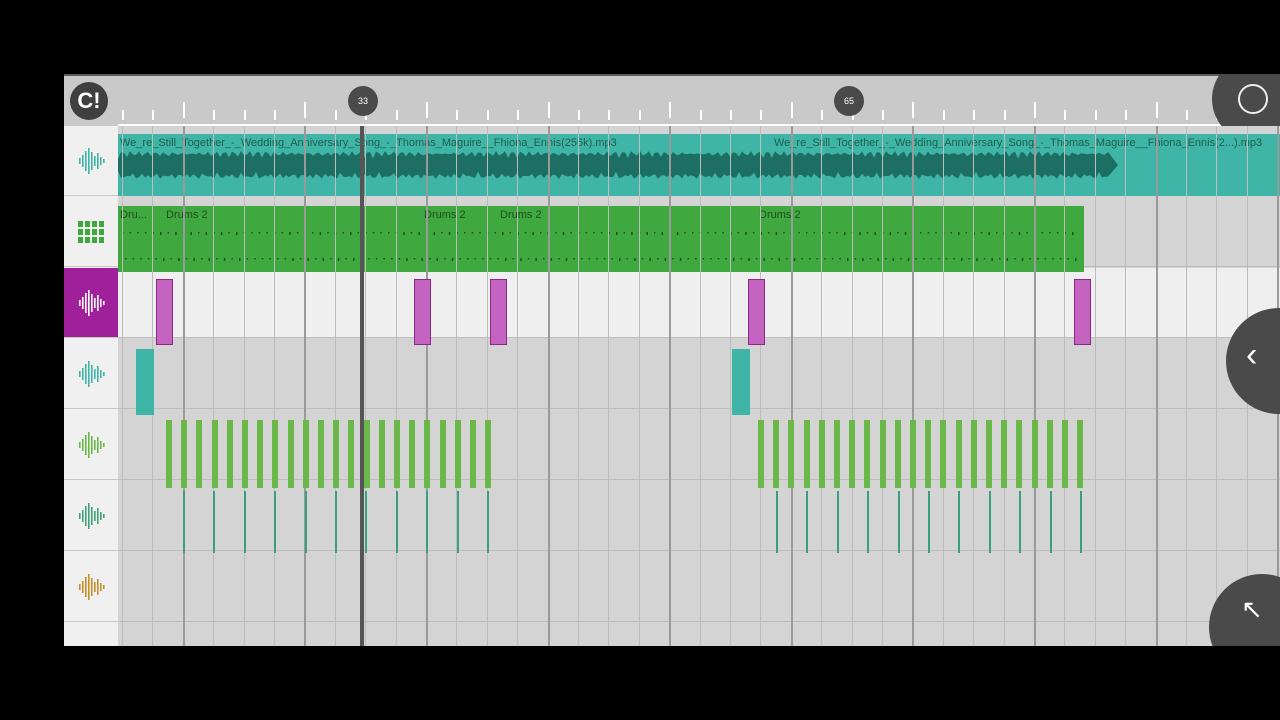 This screenshot has width=1280, height=720. I want to click on bar-marker: 65, so click(849, 101).